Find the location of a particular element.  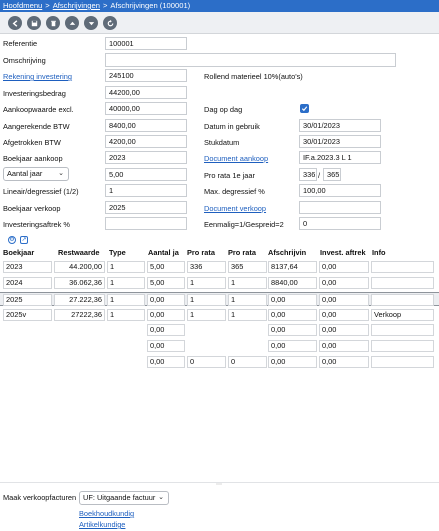

export-icon: ↗ is located at coordinates (24, 240).